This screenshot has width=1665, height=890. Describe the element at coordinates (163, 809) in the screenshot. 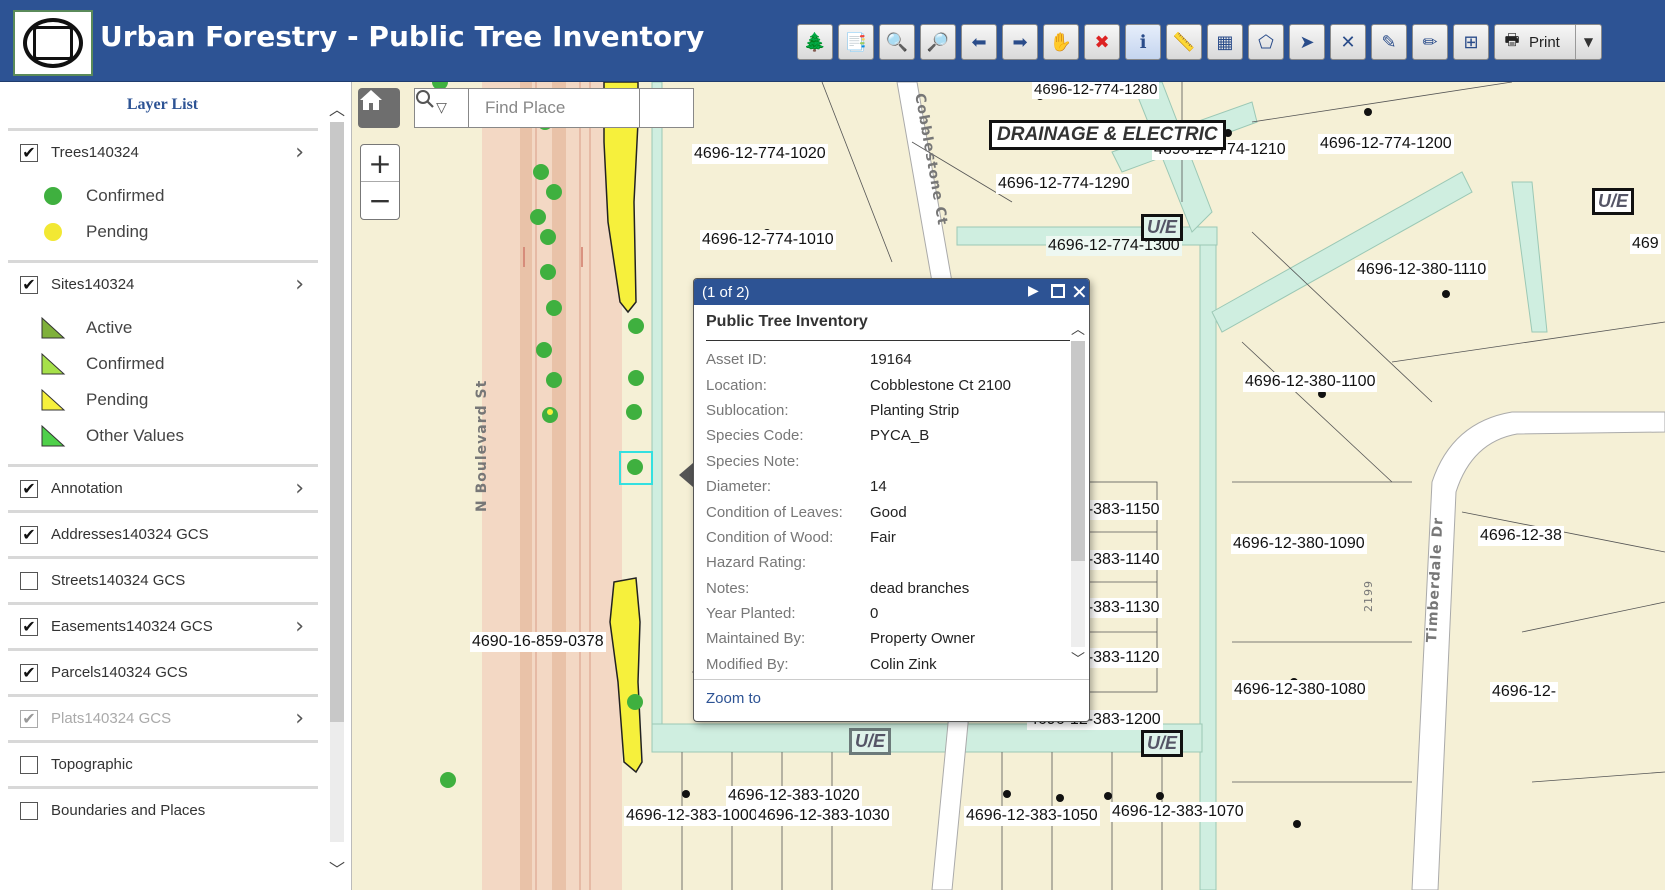

I see `layer-row: Boundaries and Places` at that location.